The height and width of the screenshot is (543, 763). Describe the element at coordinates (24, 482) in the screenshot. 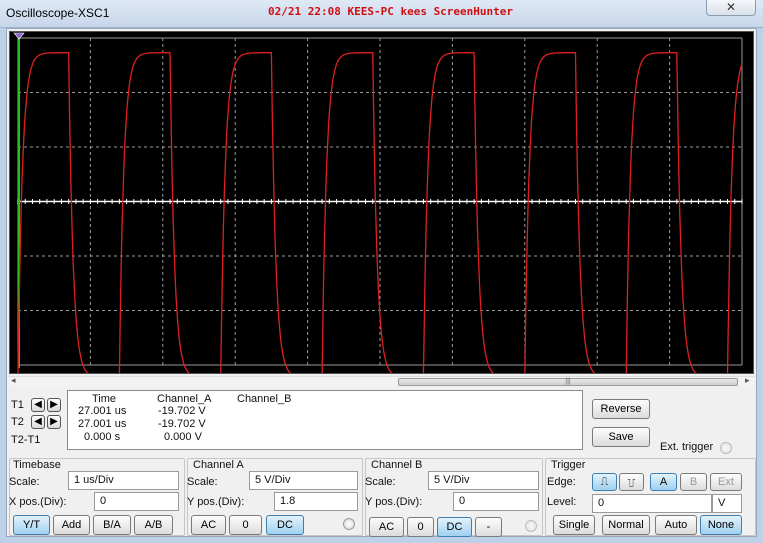

I see `timebase-scale-label: Scale:` at that location.